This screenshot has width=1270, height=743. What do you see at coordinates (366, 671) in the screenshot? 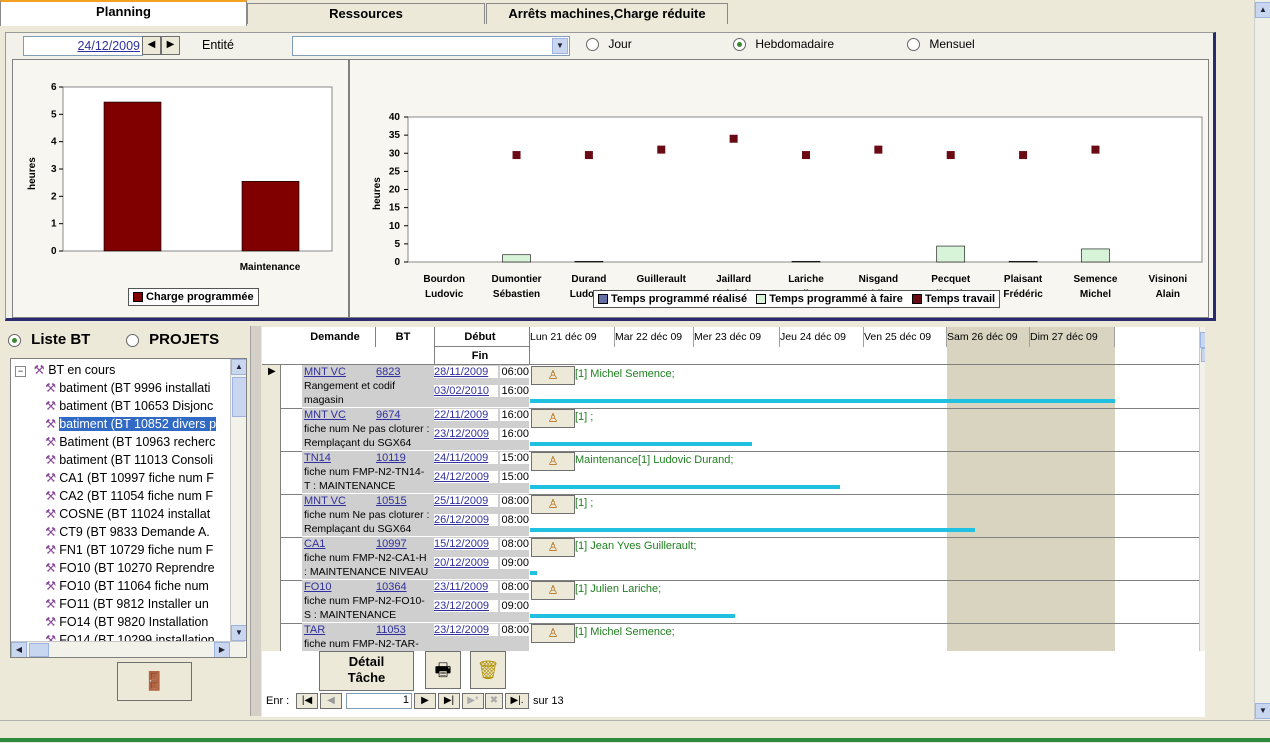
I see `detail-tache-button: Détail Tâche` at bounding box center [366, 671].